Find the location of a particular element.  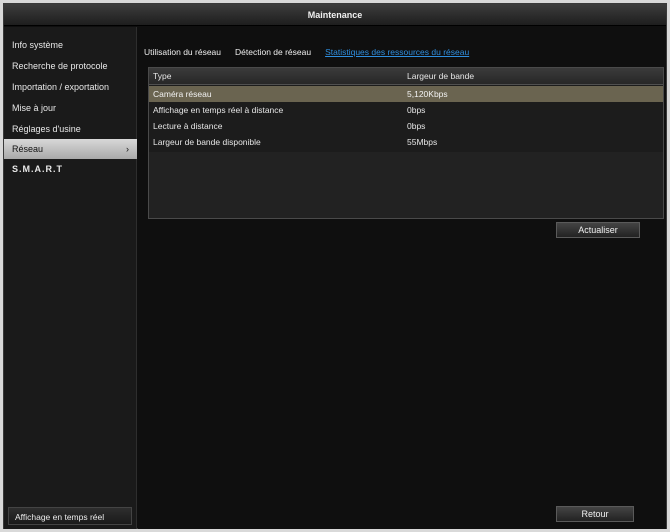

sidebar-item-smart: S.M.A.R.T is located at coordinates (70, 169).